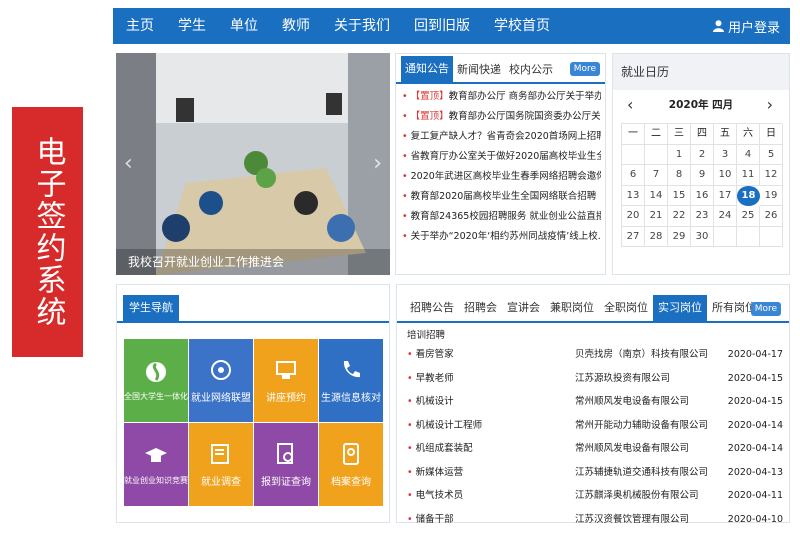 This screenshot has height=533, width=800. I want to click on table-row: • 看房管家 贝壳找房（南京）科技有限公司 2020-04-17, so click(595, 355).